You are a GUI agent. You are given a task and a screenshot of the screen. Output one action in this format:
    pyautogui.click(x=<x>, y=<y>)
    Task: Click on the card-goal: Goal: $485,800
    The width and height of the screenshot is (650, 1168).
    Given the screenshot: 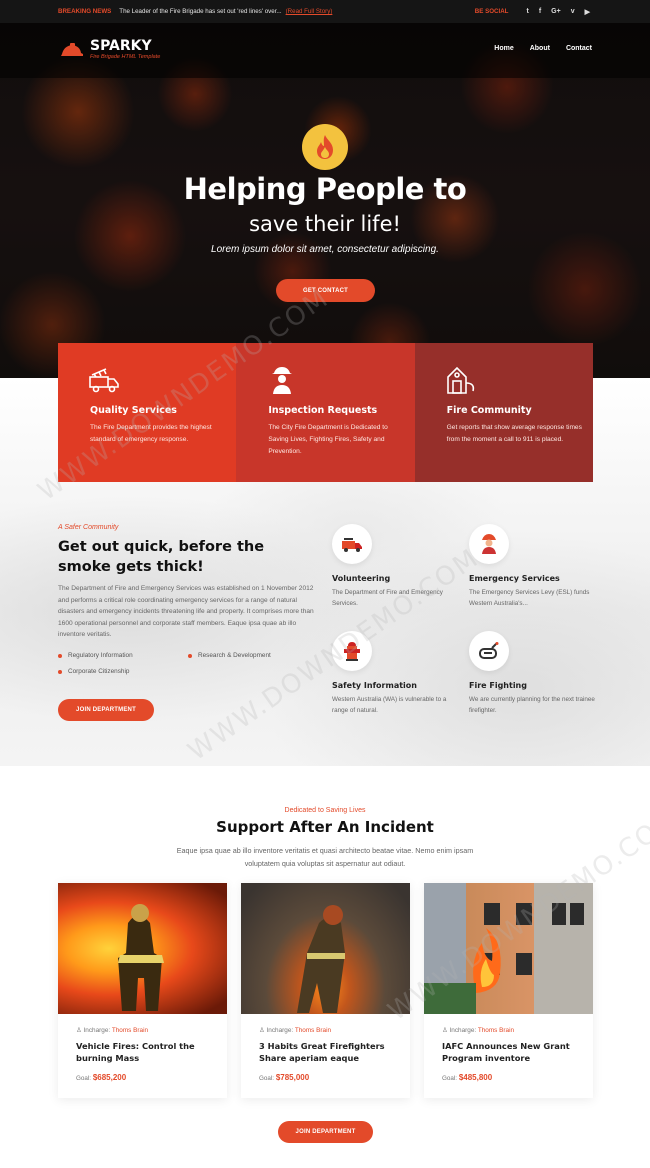 What is the action you would take?
    pyautogui.click(x=467, y=1077)
    